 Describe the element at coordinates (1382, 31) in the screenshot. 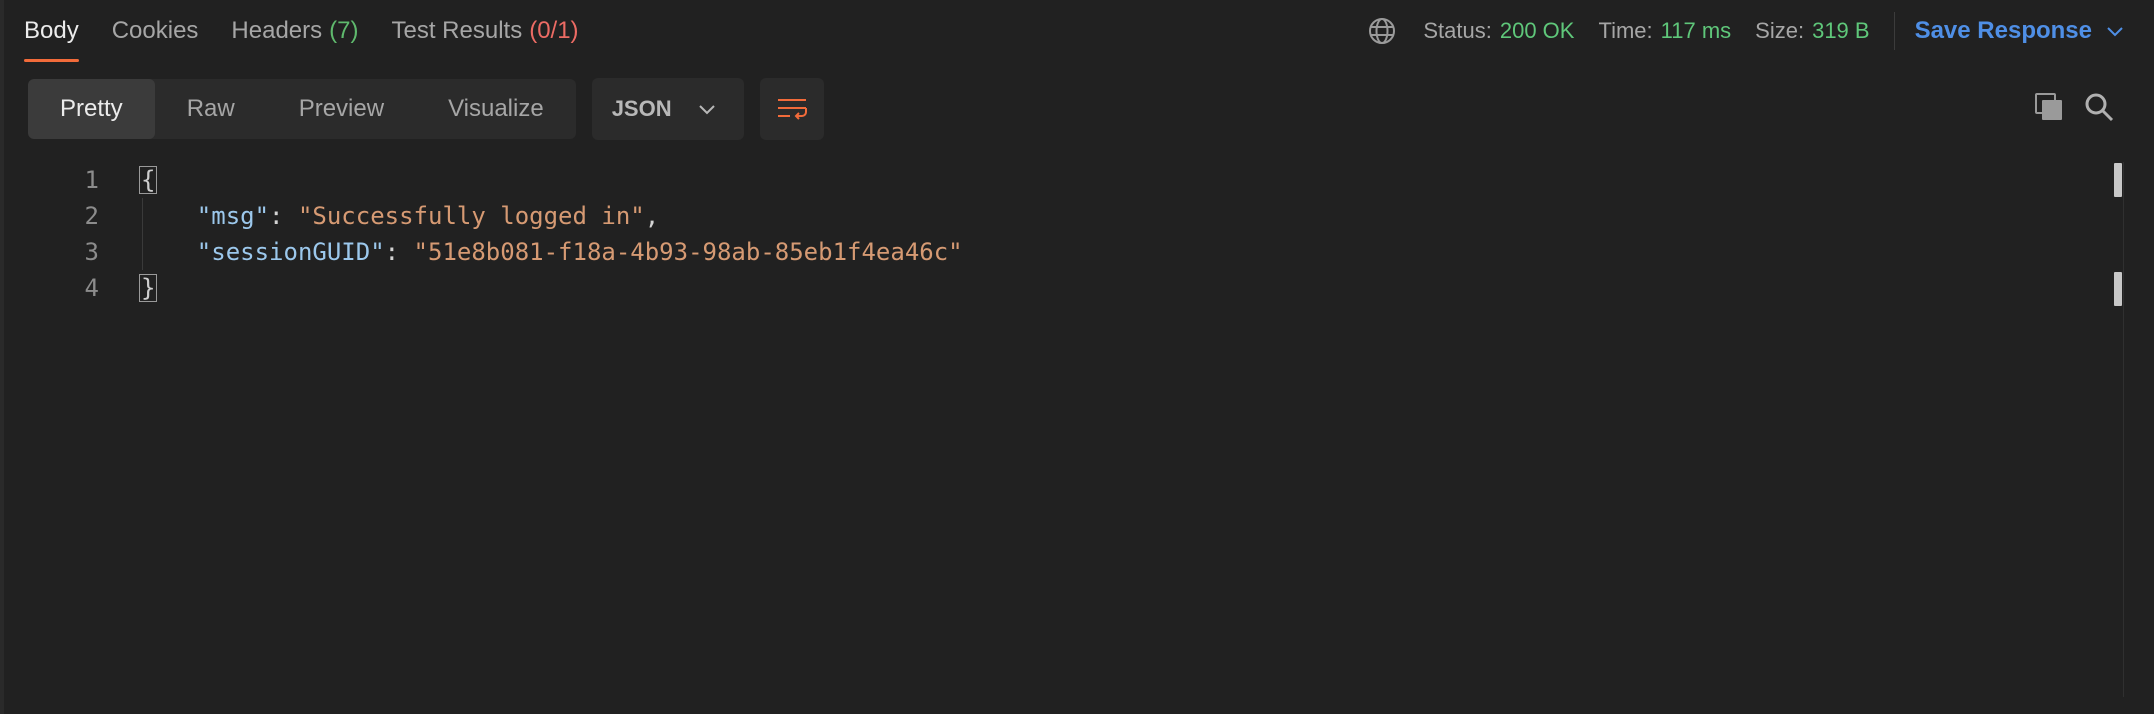

I see `globe-icon` at that location.